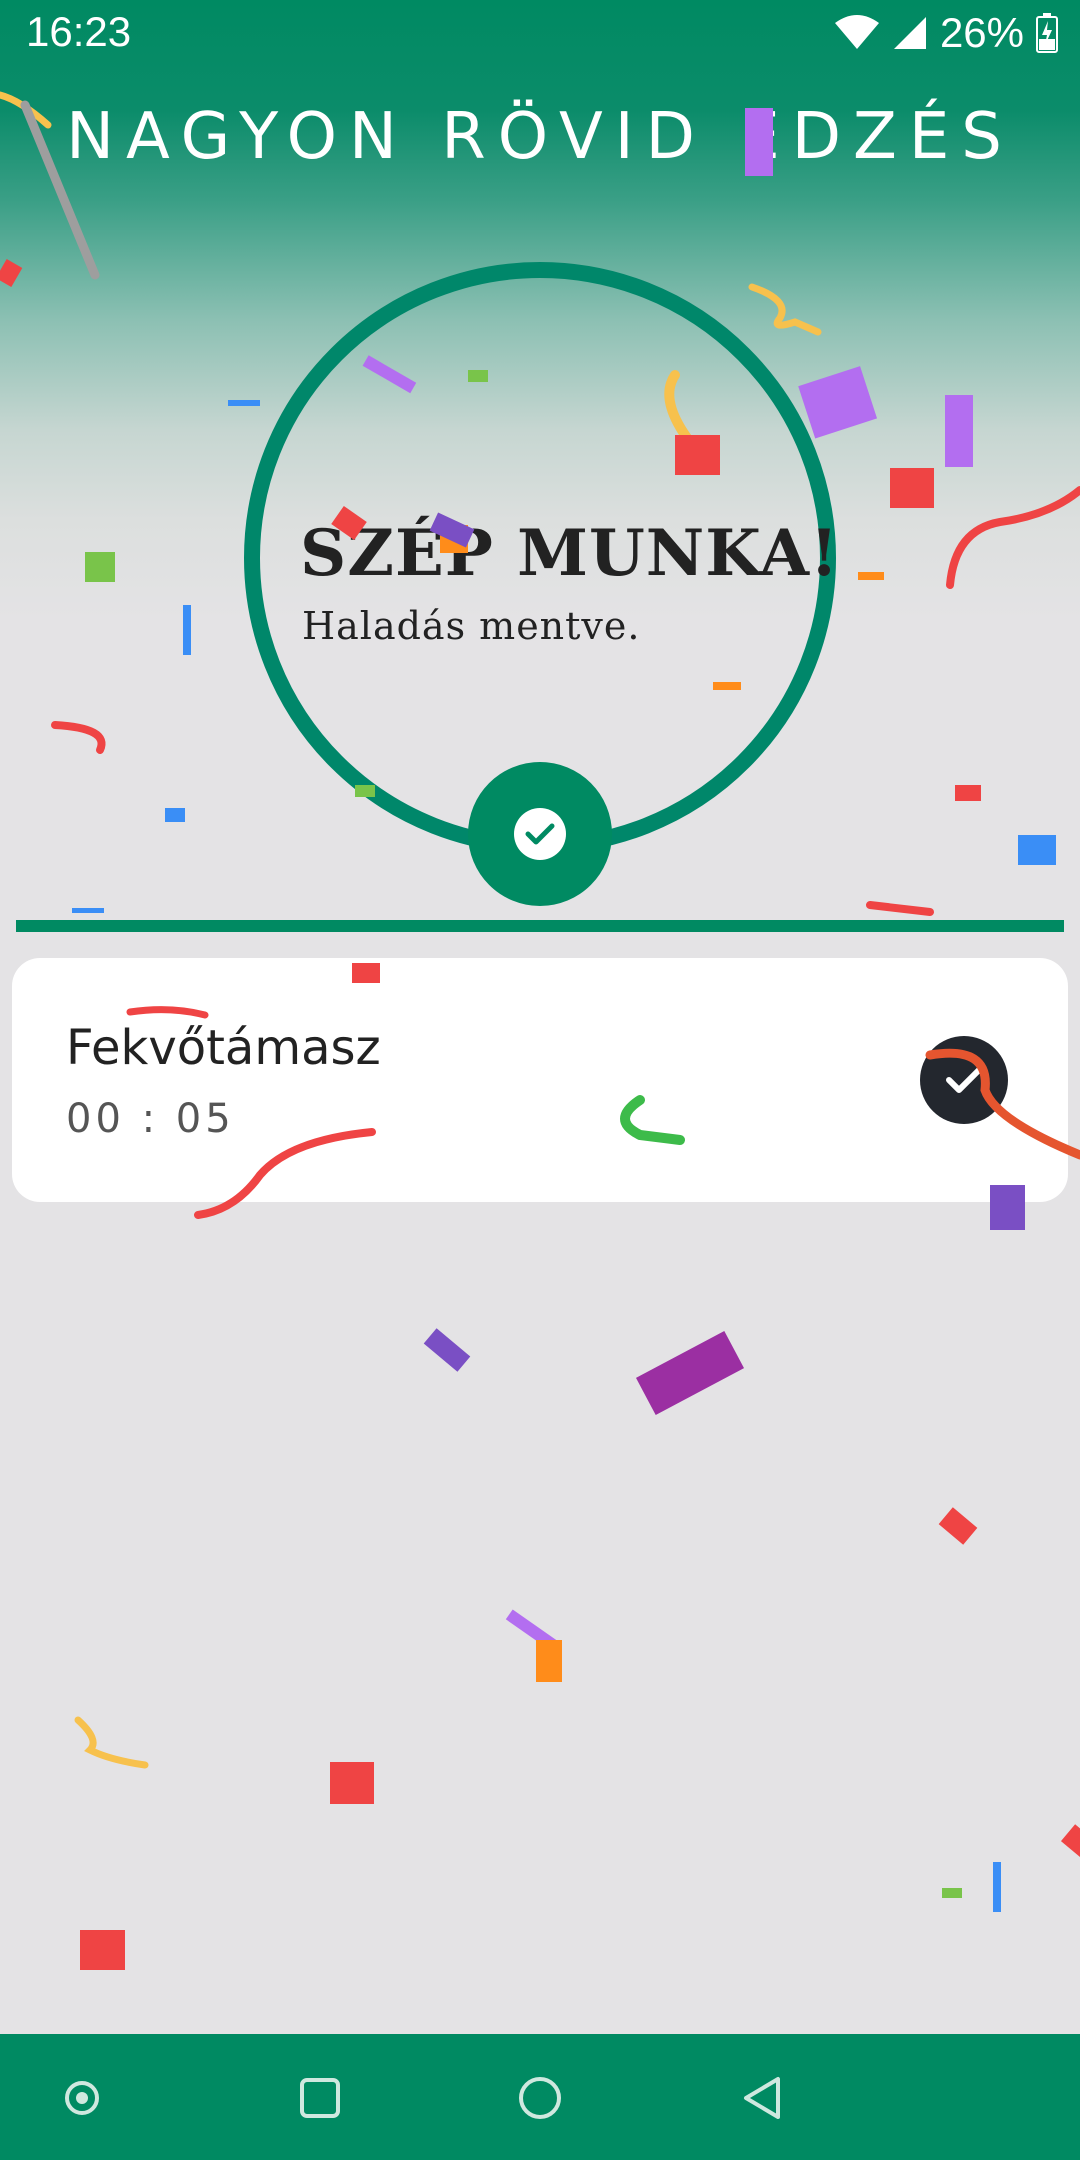  What do you see at coordinates (79, 31) in the screenshot?
I see `status-time: 16:23` at bounding box center [79, 31].